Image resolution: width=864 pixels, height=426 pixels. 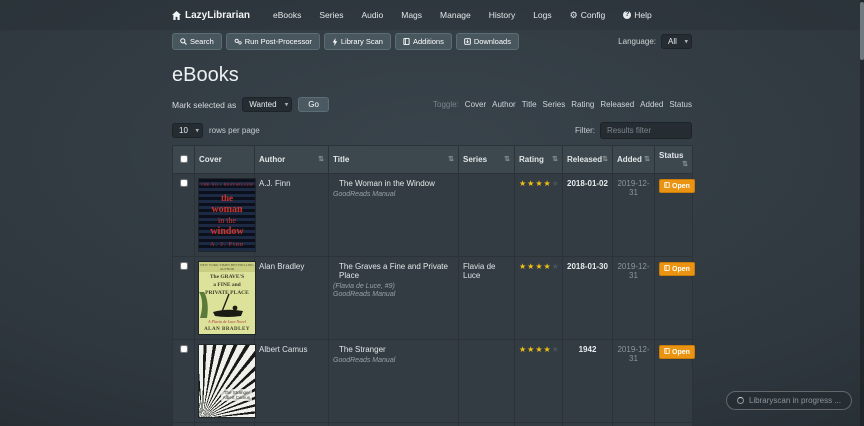 I want to click on col-header-released: Released ⇅, so click(x=587, y=159).